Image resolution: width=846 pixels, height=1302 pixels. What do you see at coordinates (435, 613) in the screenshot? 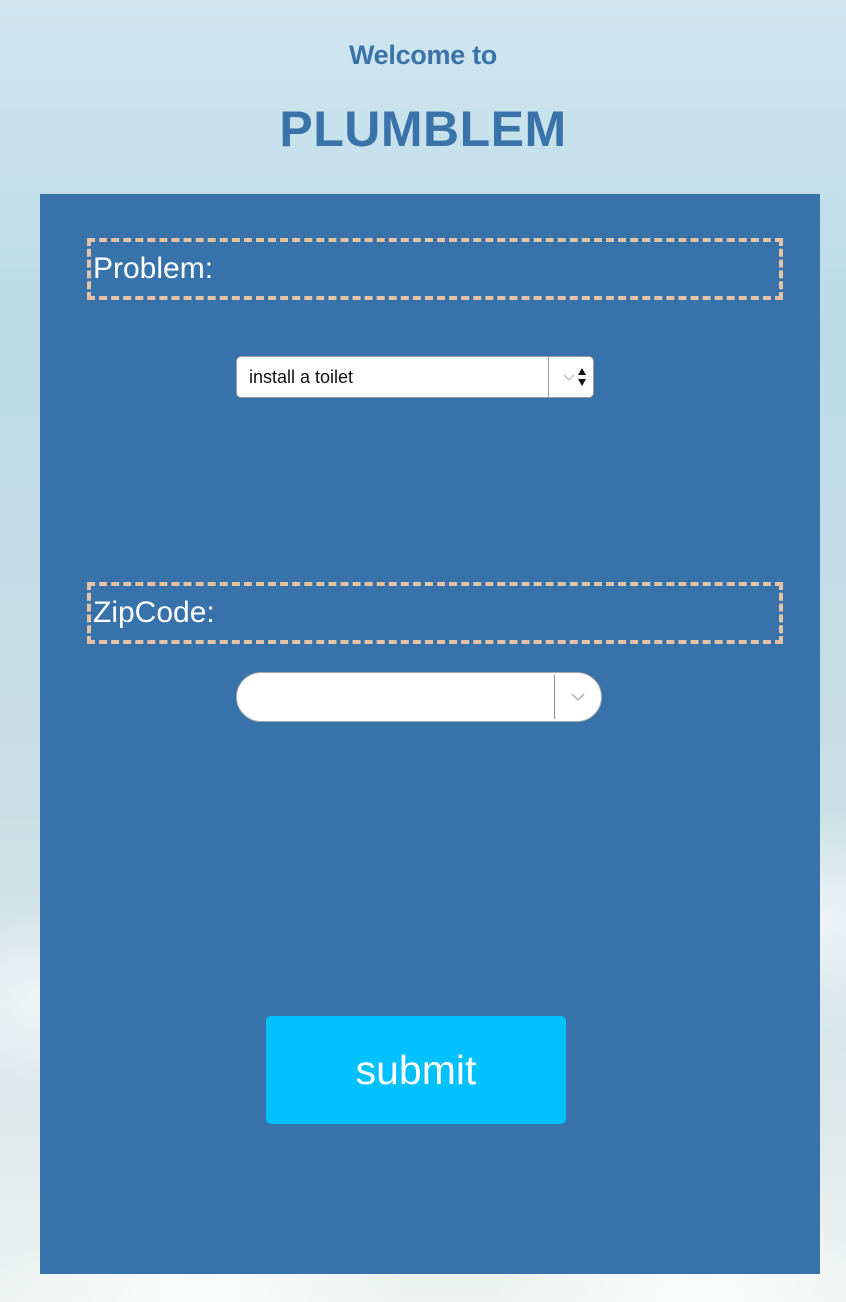
I see `zipcode-label: ZipCode:` at bounding box center [435, 613].